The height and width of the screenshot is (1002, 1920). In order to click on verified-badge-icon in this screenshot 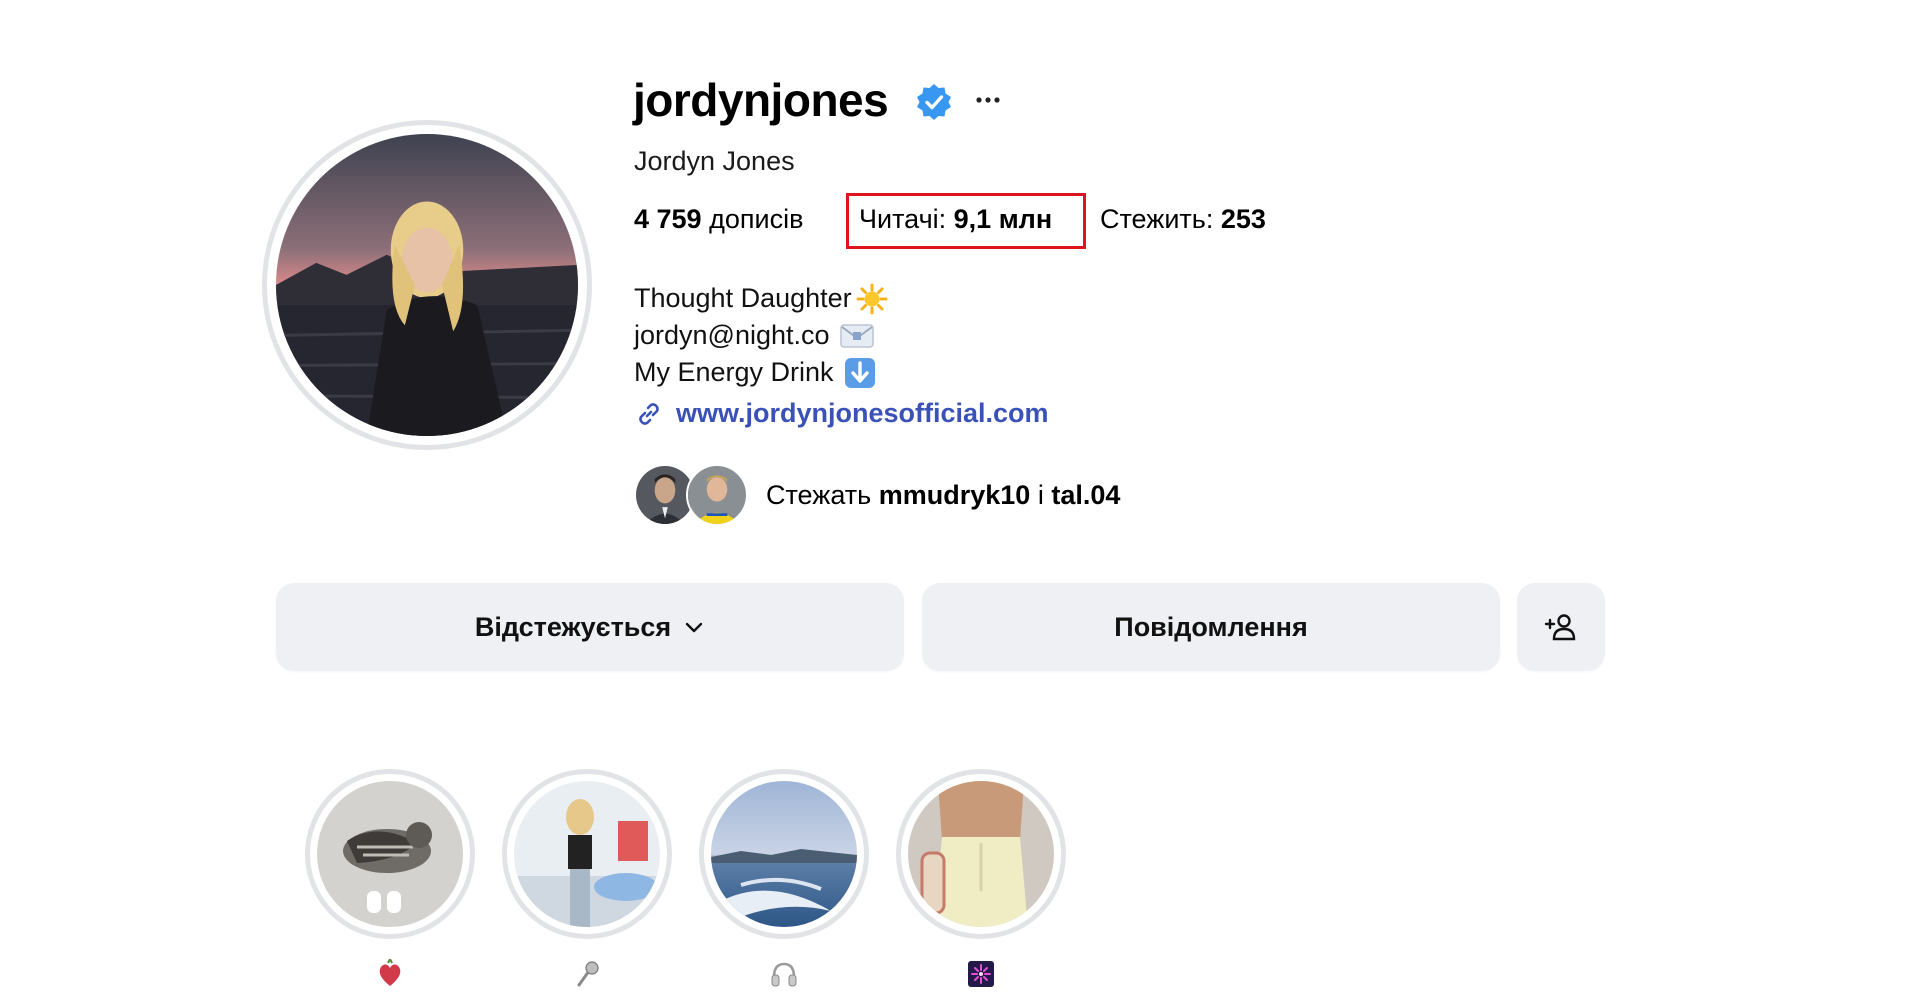, I will do `click(934, 102)`.